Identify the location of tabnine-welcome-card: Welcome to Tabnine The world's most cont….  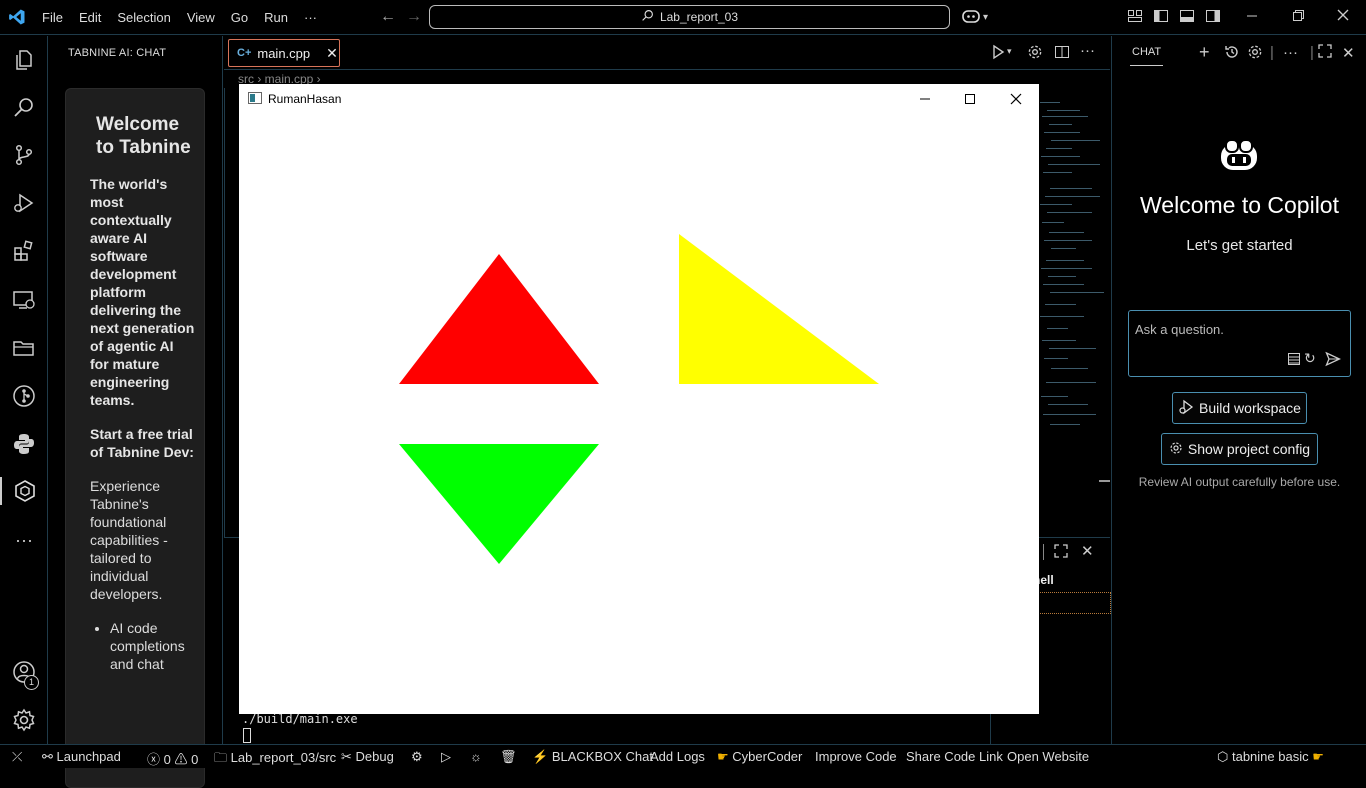
(135, 438).